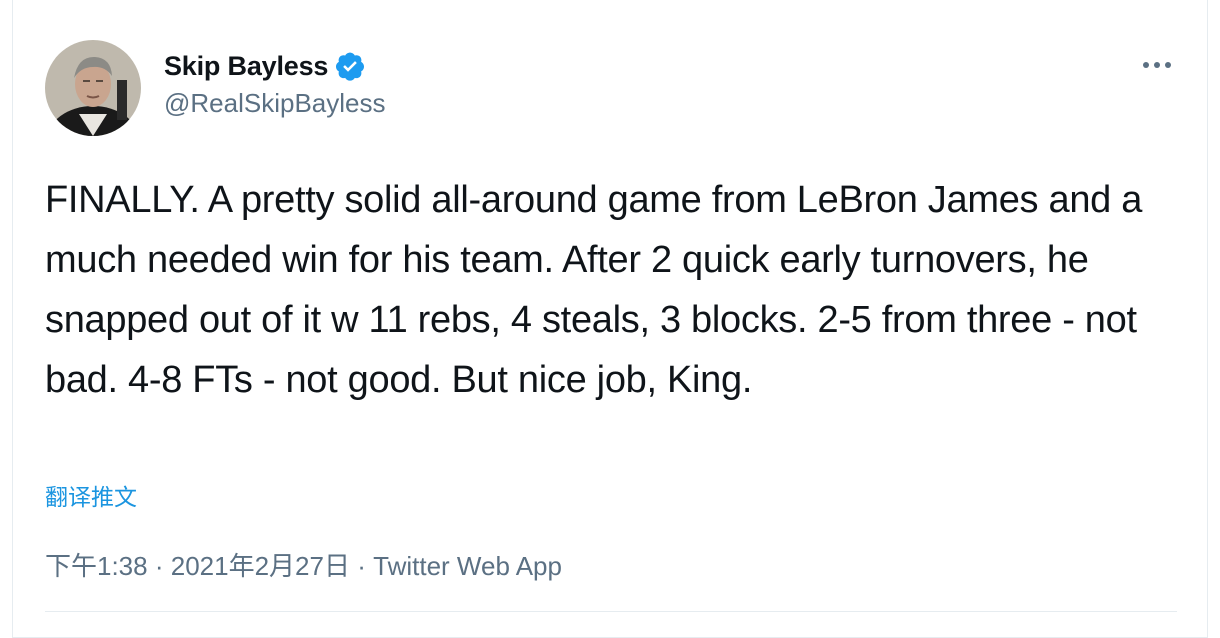 Image resolution: width=1220 pixels, height=638 pixels. Describe the element at coordinates (91, 495) in the screenshot. I see `translate-tweet-link: 翻译推文` at that location.